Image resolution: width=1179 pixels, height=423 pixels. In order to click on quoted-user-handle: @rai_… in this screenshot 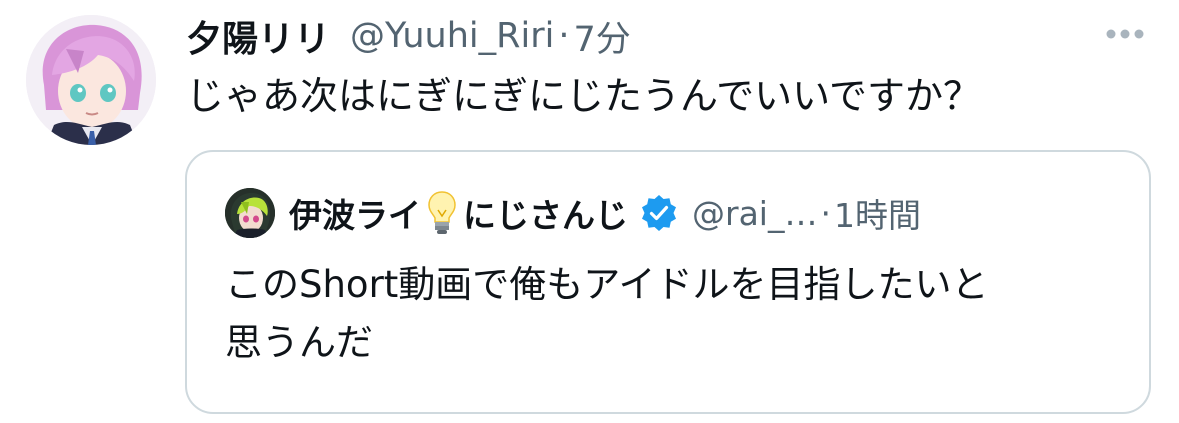, I will do `click(754, 213)`.